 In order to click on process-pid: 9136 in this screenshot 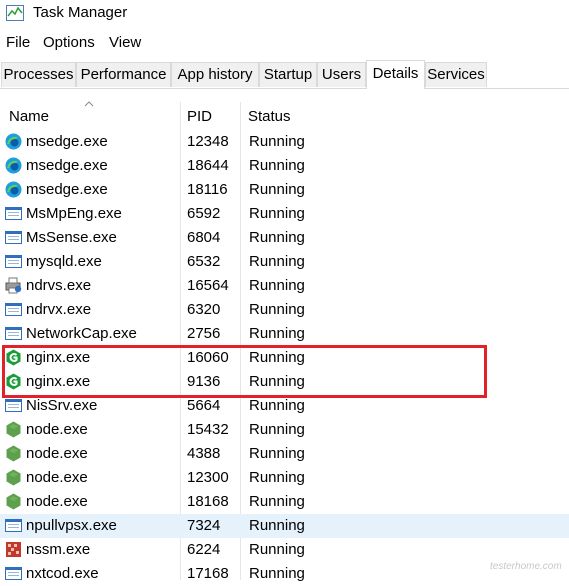, I will do `click(204, 381)`.